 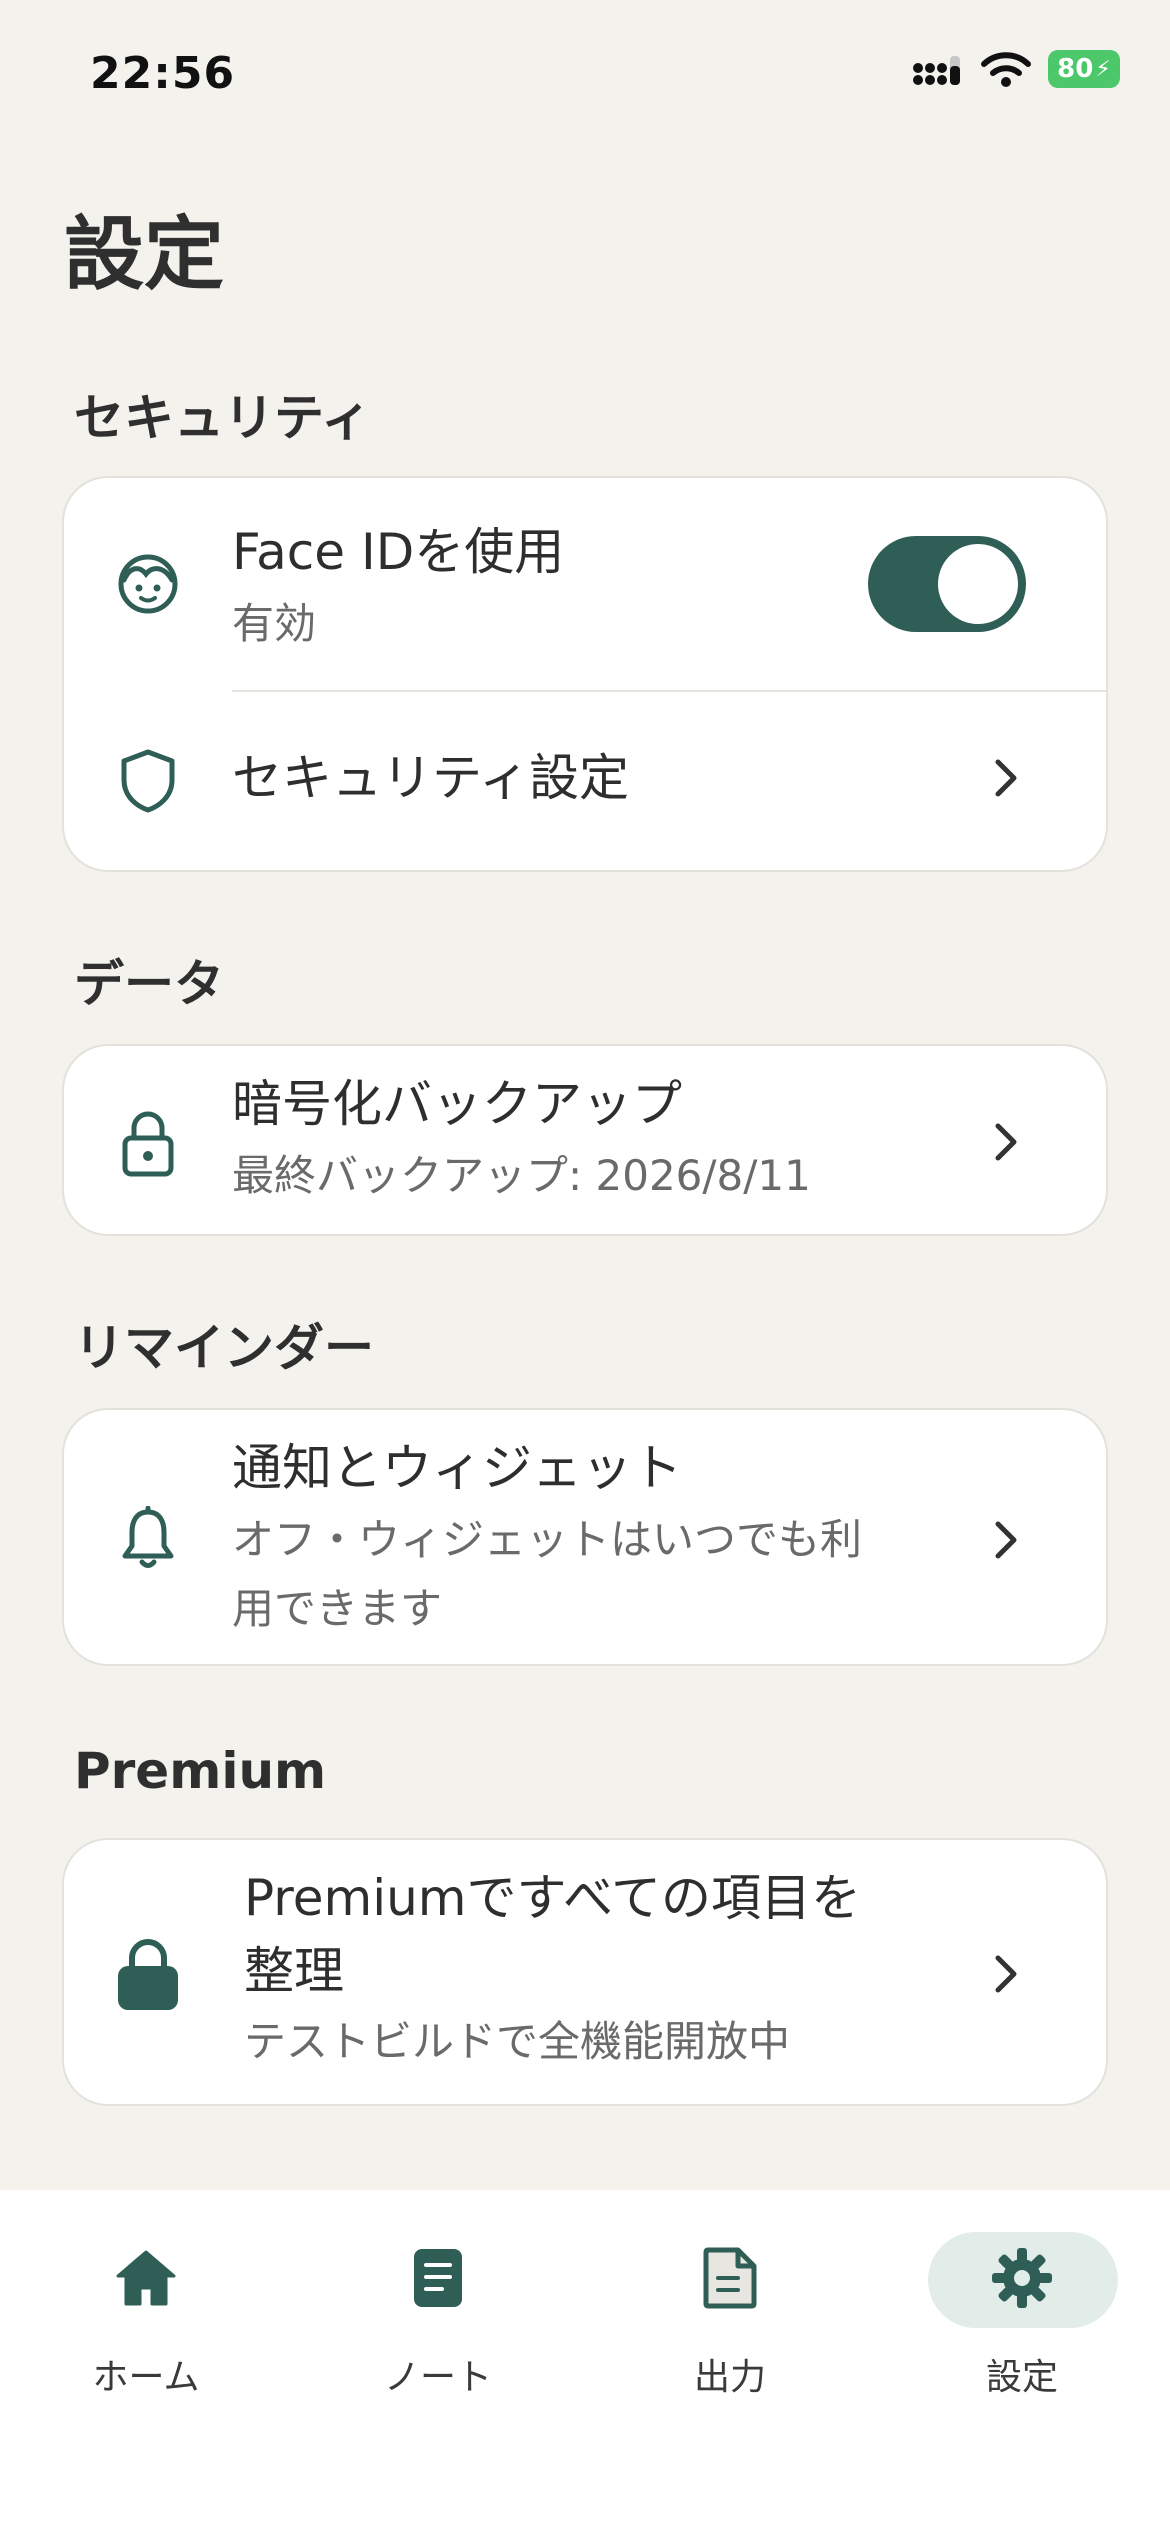 I want to click on security-settings-title: セキュリティ設定, so click(x=430, y=778).